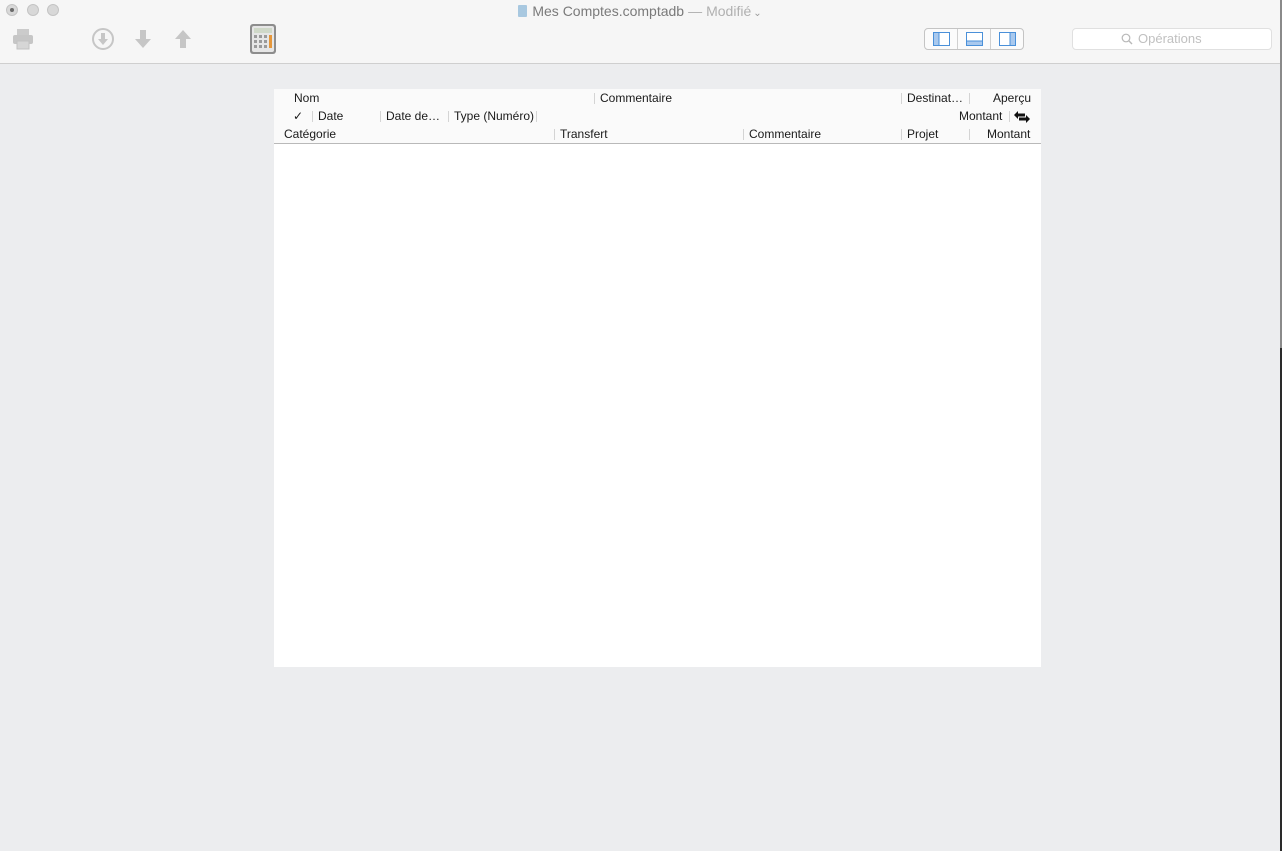 The width and height of the screenshot is (1282, 851). I want to click on document-icon, so click(523, 11).